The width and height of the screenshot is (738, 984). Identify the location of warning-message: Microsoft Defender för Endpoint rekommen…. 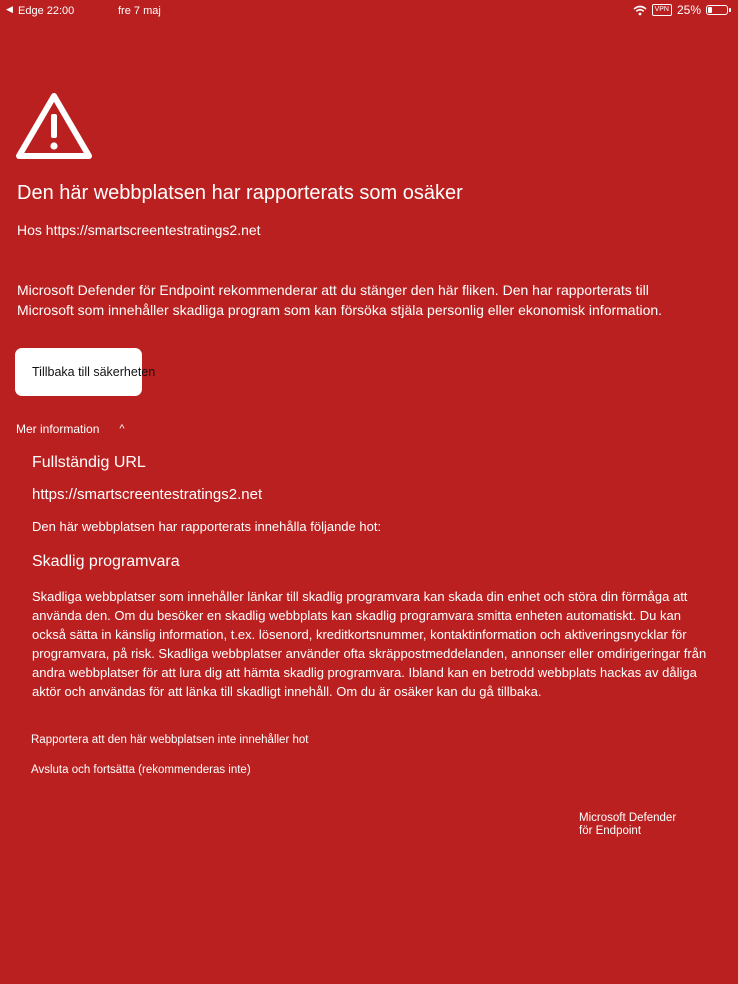
(340, 300).